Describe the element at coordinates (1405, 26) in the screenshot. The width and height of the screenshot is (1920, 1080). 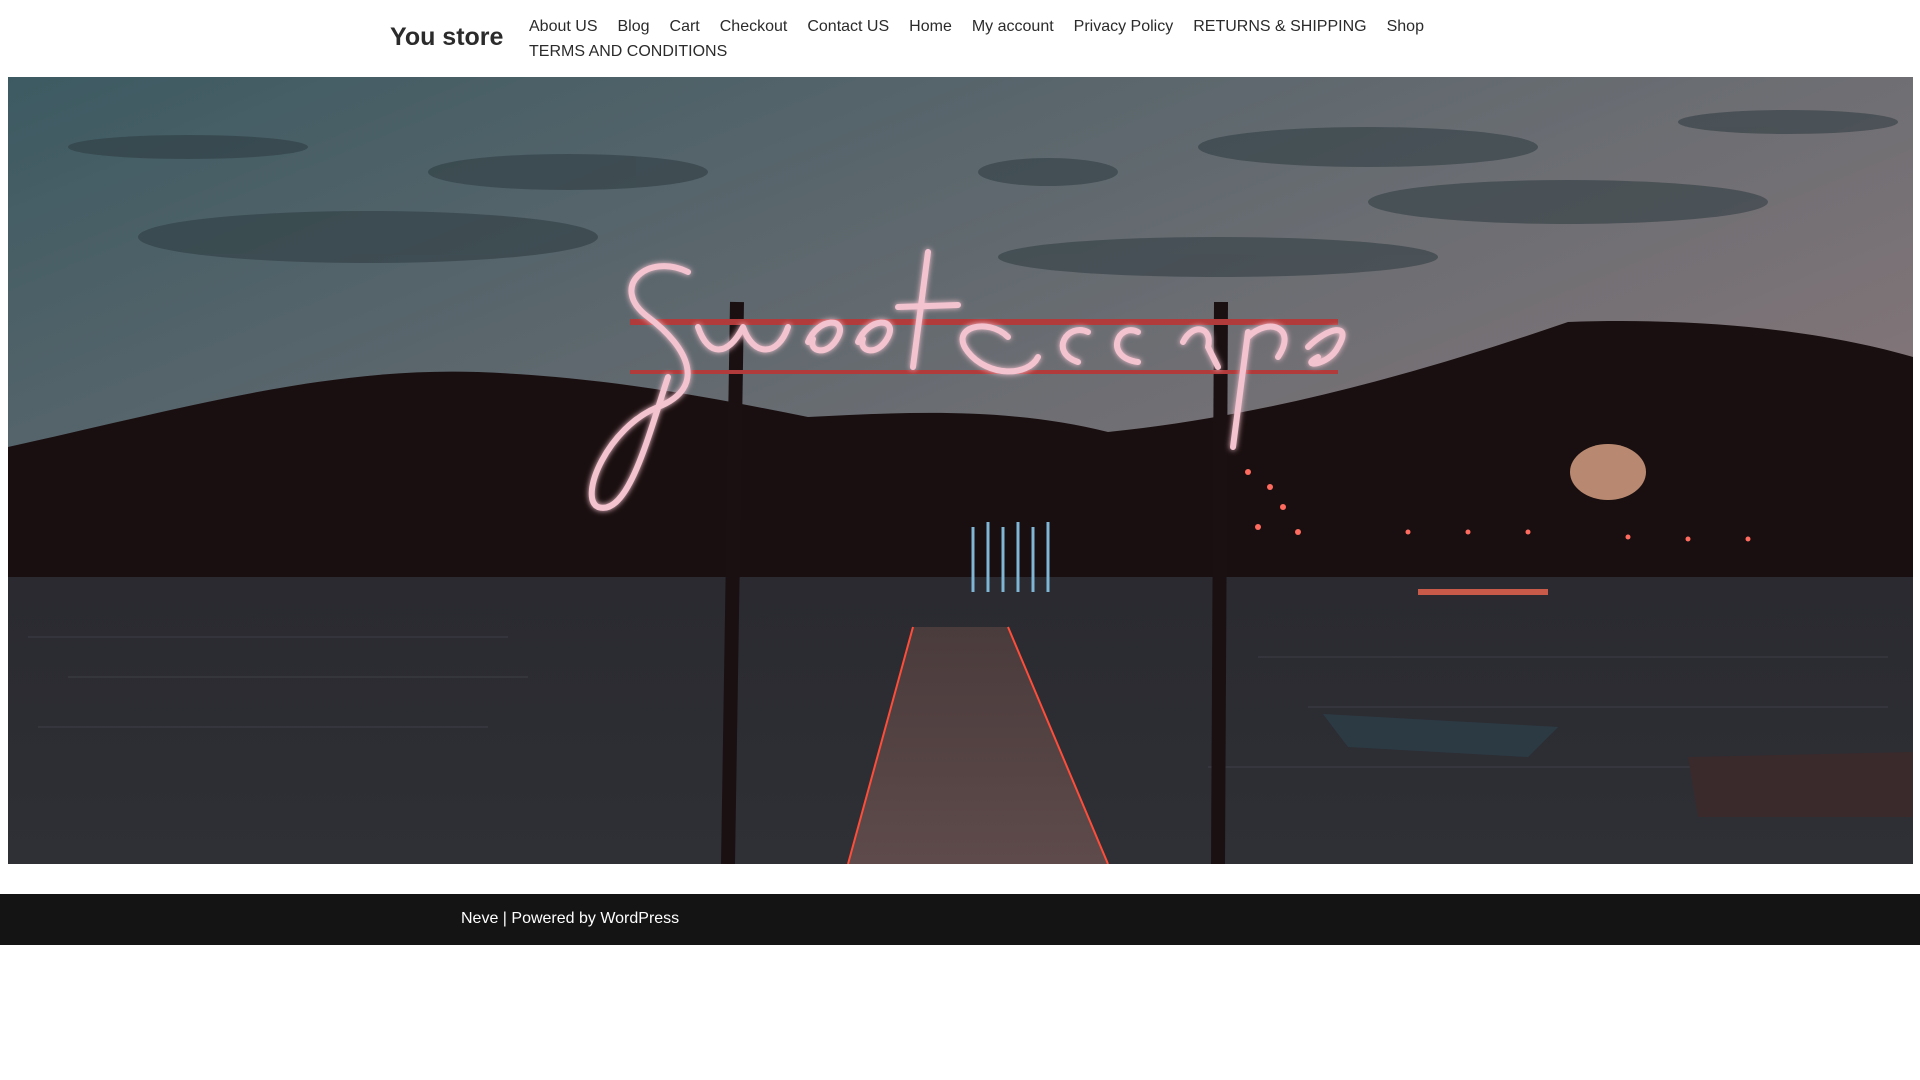
I see `nav-item-shop: Shop` at that location.